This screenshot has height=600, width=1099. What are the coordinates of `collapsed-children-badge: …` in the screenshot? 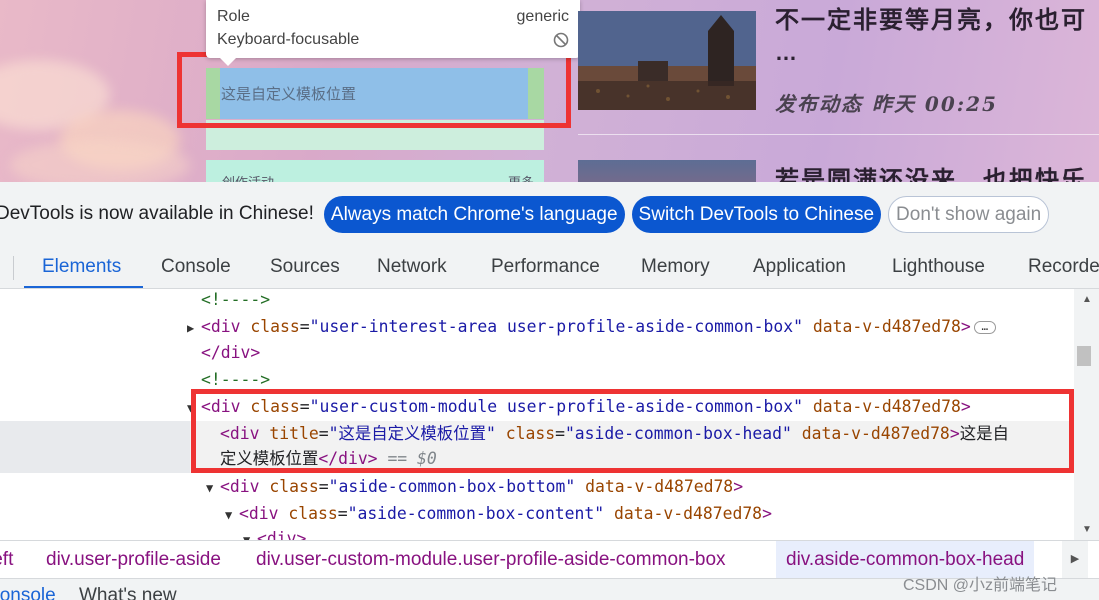 It's located at (984, 327).